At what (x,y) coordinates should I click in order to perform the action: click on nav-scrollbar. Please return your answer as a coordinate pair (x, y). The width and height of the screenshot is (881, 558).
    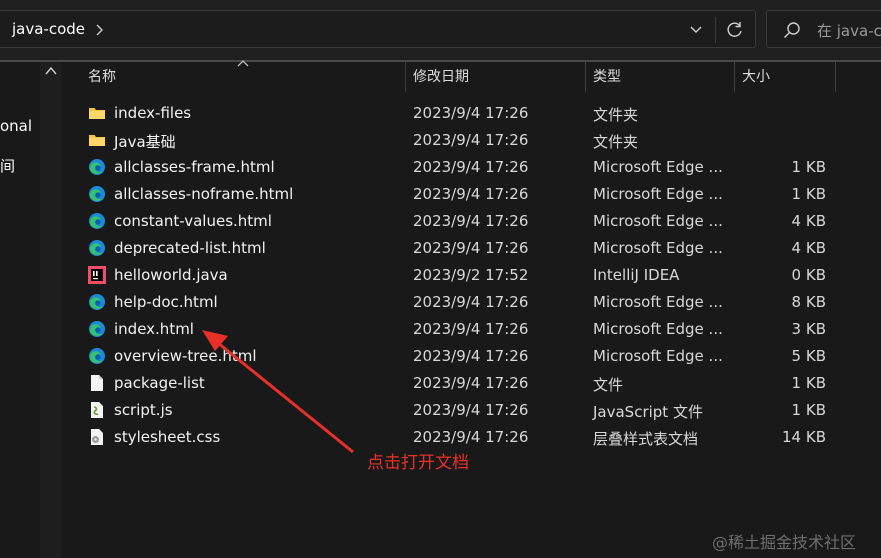
    Looking at the image, I should click on (51, 310).